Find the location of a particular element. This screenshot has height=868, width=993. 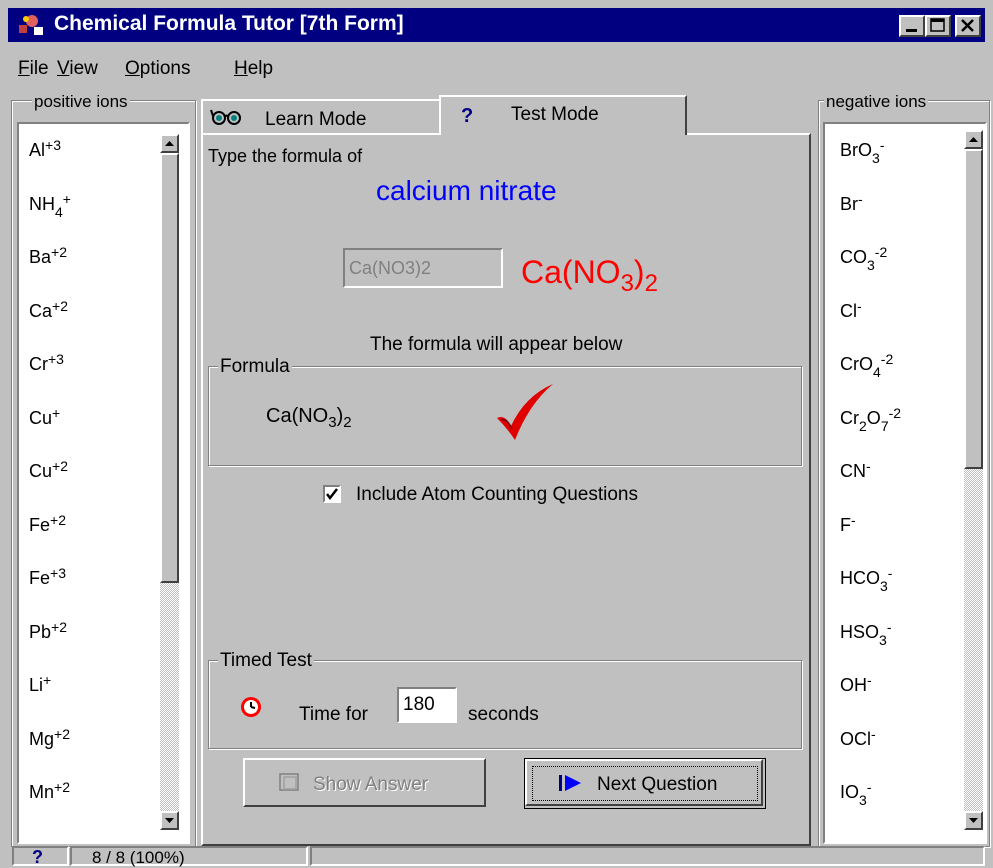

ion-symbol: Ca is located at coordinates (41, 310).